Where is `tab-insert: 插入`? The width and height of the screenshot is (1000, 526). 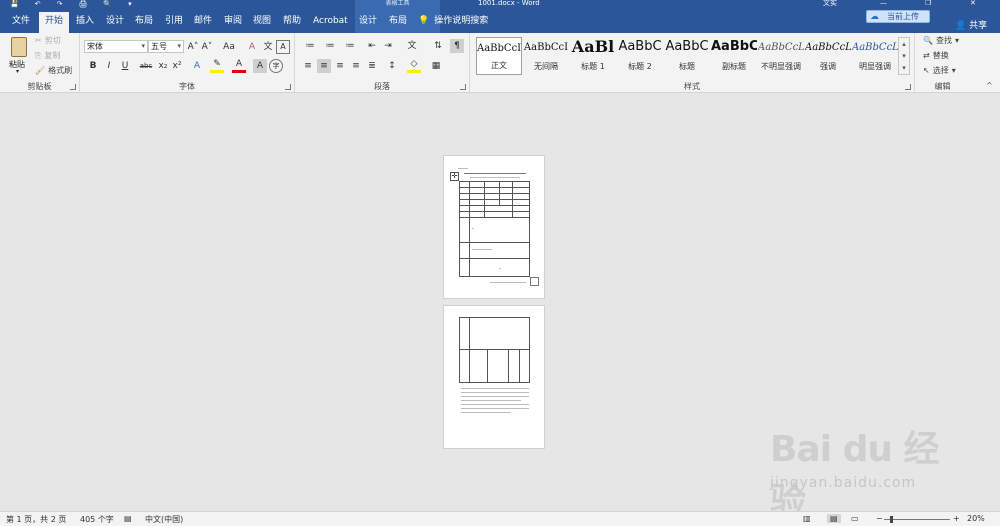 tab-insert: 插入 is located at coordinates (85, 22).